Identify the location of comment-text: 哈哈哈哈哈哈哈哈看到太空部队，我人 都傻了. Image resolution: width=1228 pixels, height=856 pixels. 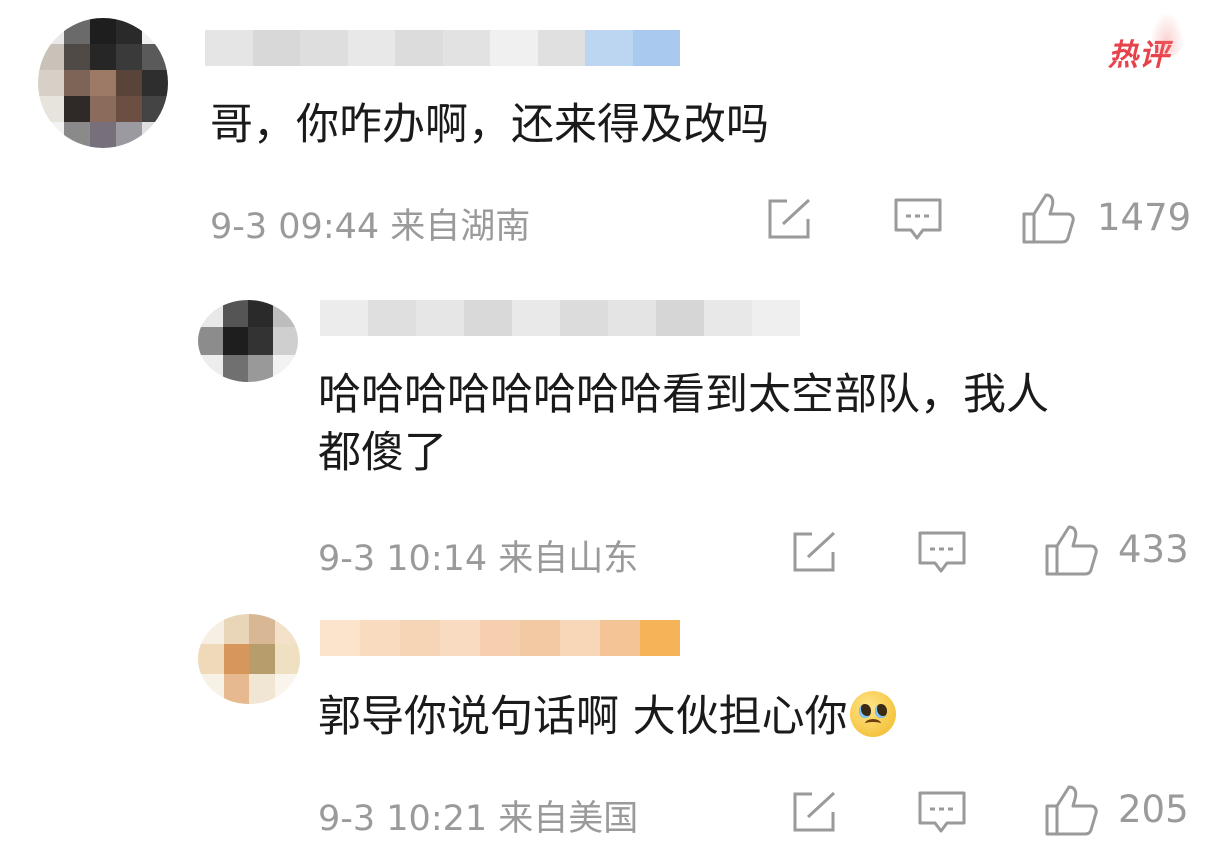
(758, 424).